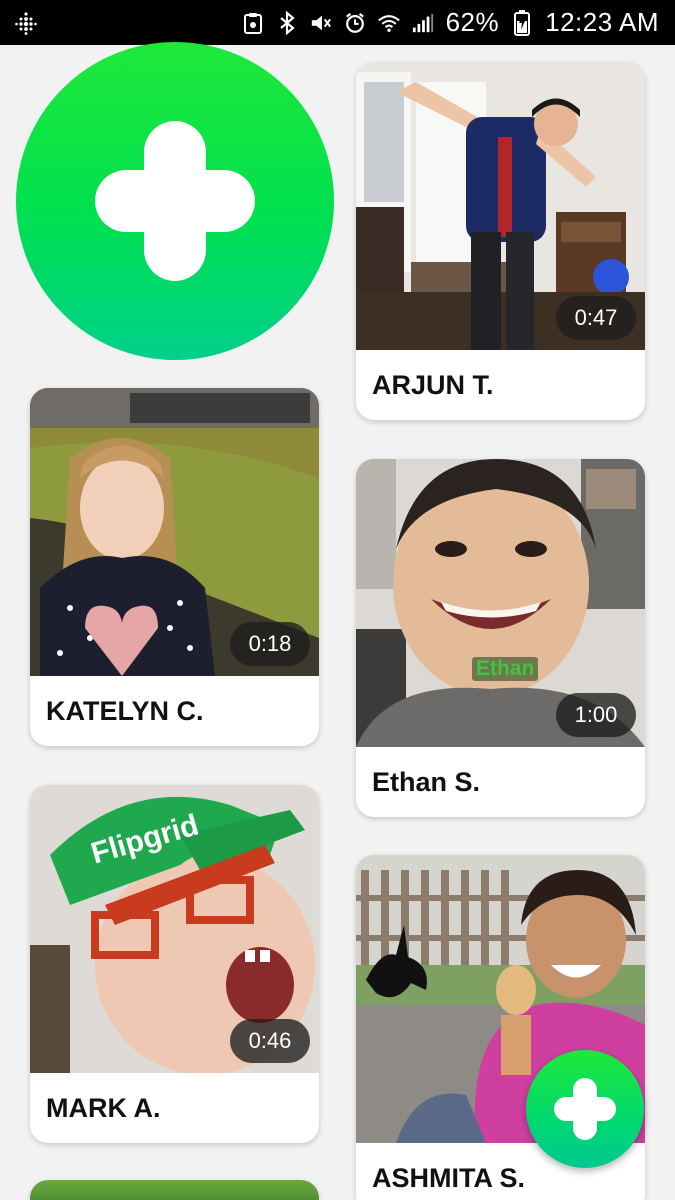 This screenshot has width=675, height=1200. Describe the element at coordinates (505, 669) in the screenshot. I see `name-overlay-label: Ethan` at that location.